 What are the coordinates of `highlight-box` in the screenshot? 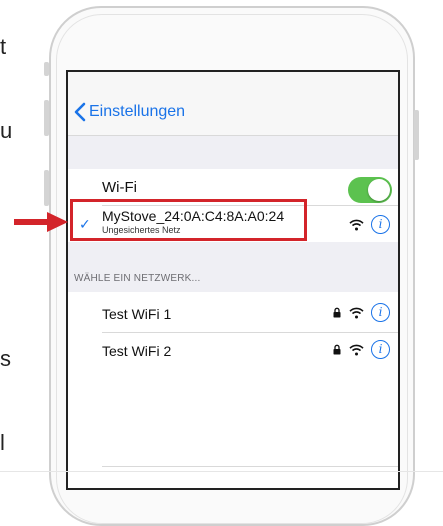 It's located at (188, 220).